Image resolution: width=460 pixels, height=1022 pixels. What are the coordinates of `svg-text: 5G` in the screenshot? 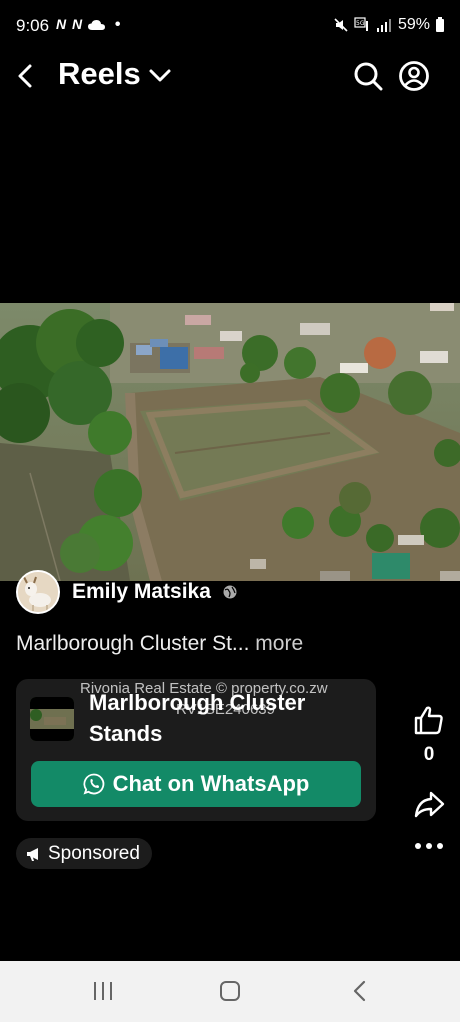 It's located at (360, 23).